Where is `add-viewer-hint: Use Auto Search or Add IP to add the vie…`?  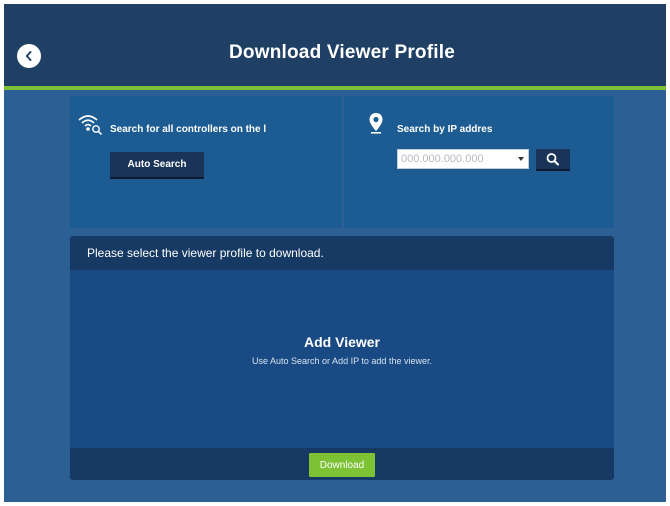 add-viewer-hint: Use Auto Search or Add IP to add the vie… is located at coordinates (342, 361).